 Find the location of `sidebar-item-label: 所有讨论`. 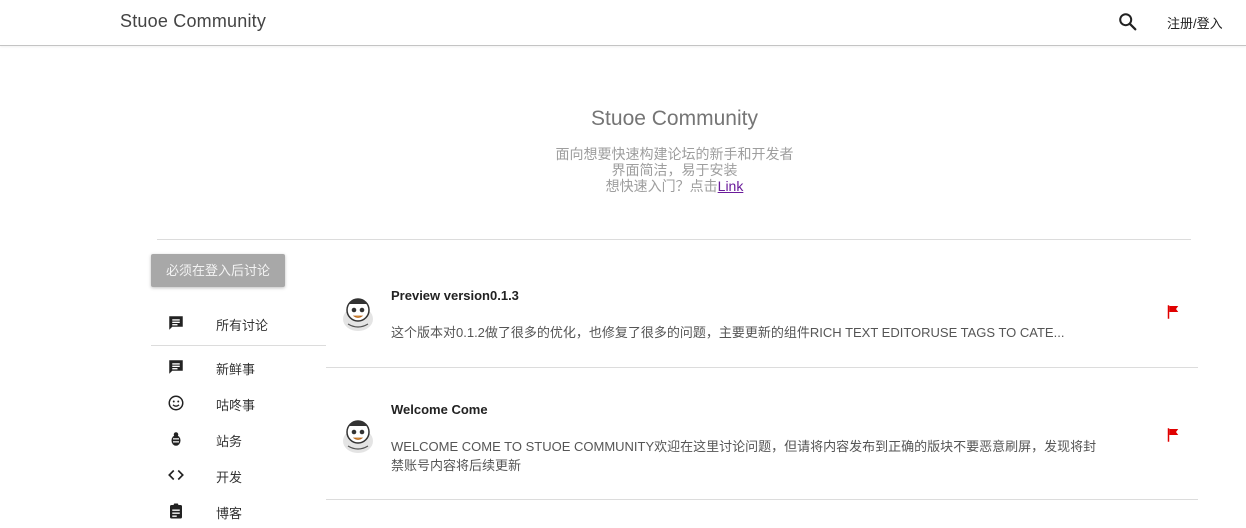

sidebar-item-label: 所有讨论 is located at coordinates (242, 325).